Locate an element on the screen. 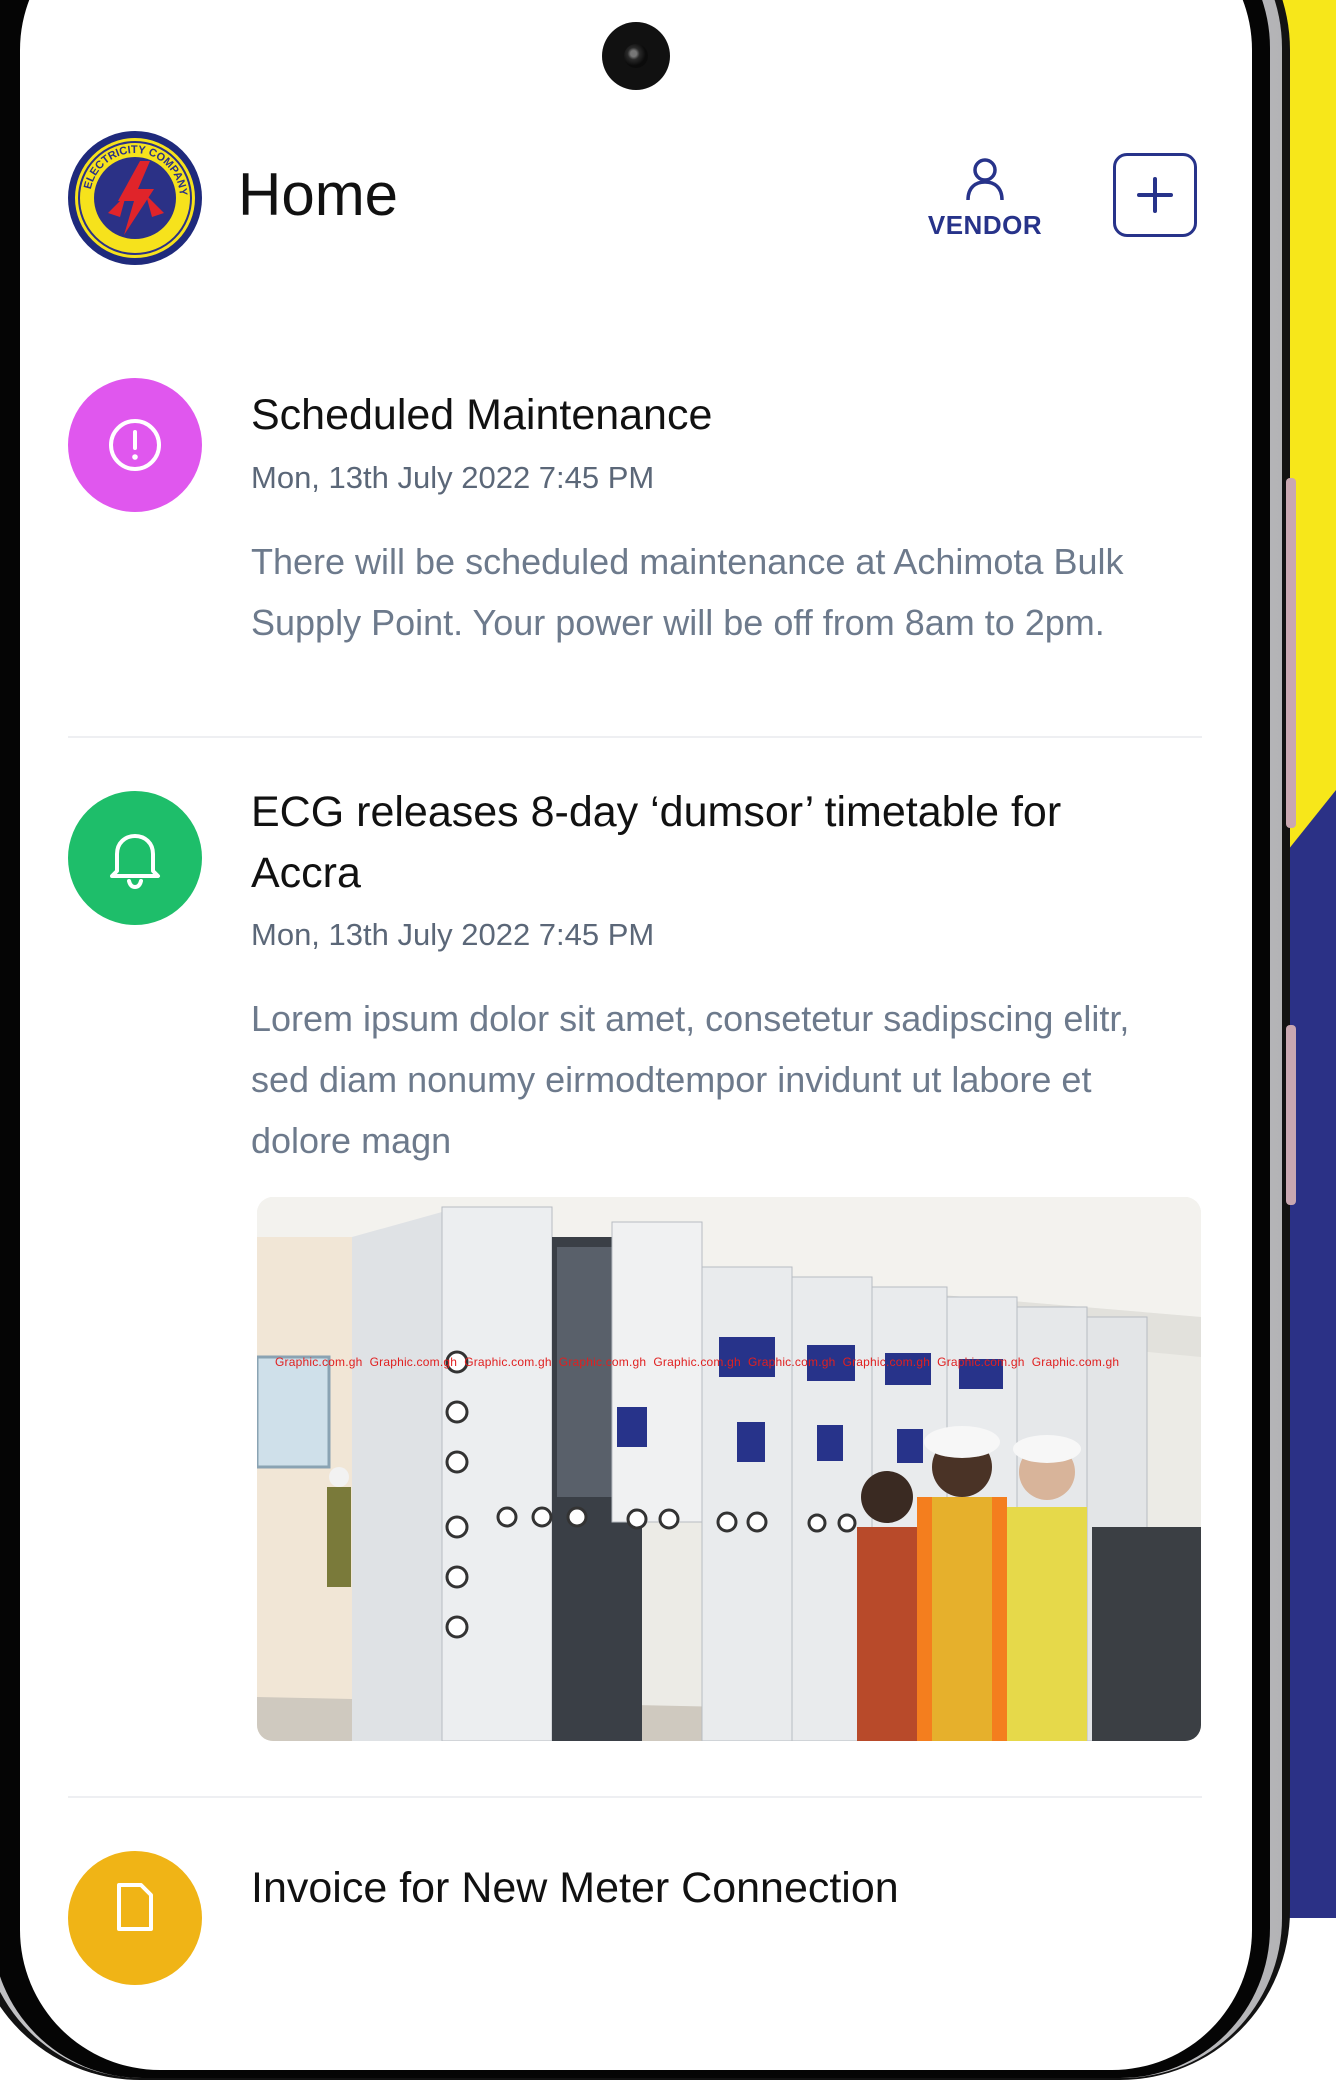 The height and width of the screenshot is (2080, 1336). alert-badge is located at coordinates (135, 445).